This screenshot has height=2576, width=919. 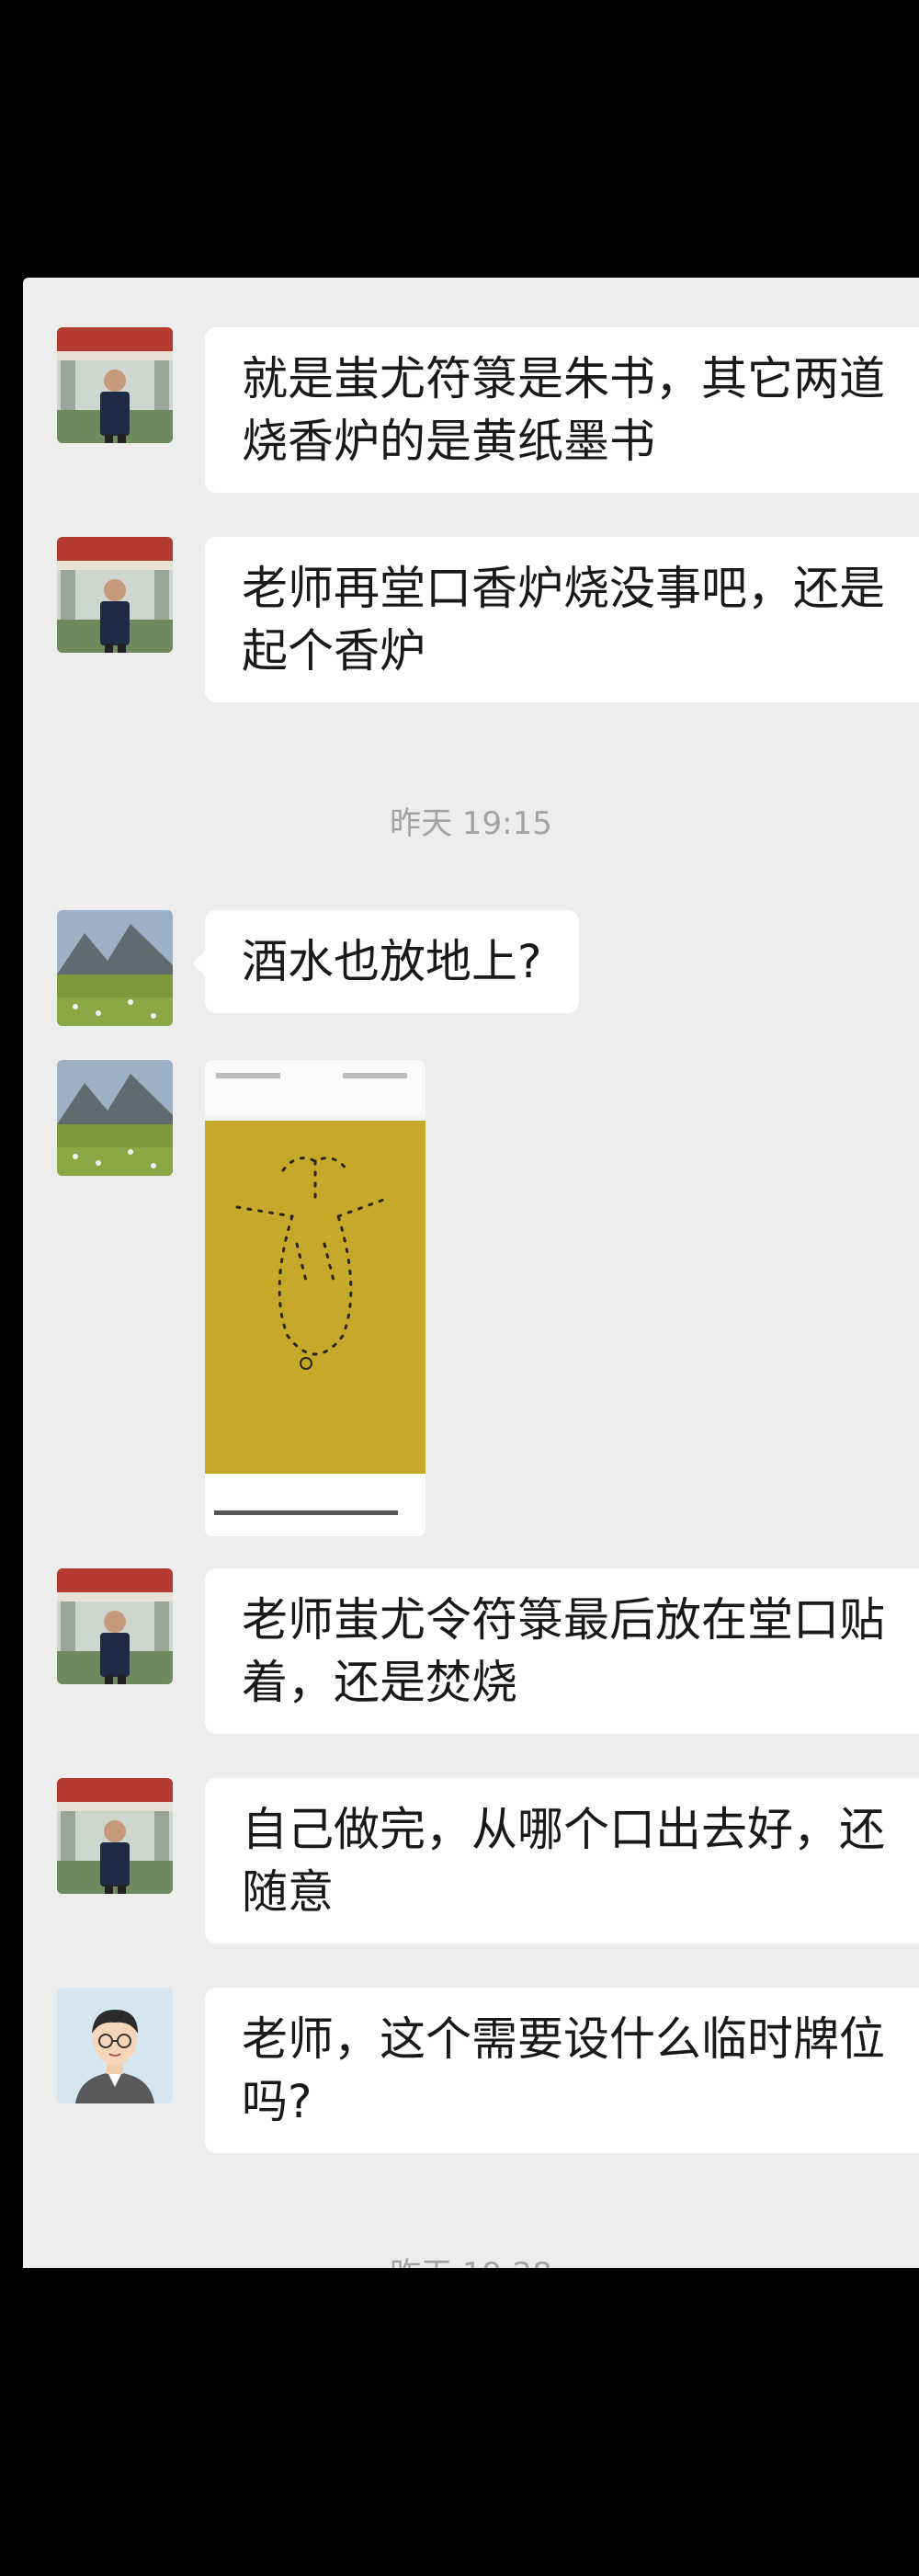 I want to click on image-message, so click(x=315, y=1298).